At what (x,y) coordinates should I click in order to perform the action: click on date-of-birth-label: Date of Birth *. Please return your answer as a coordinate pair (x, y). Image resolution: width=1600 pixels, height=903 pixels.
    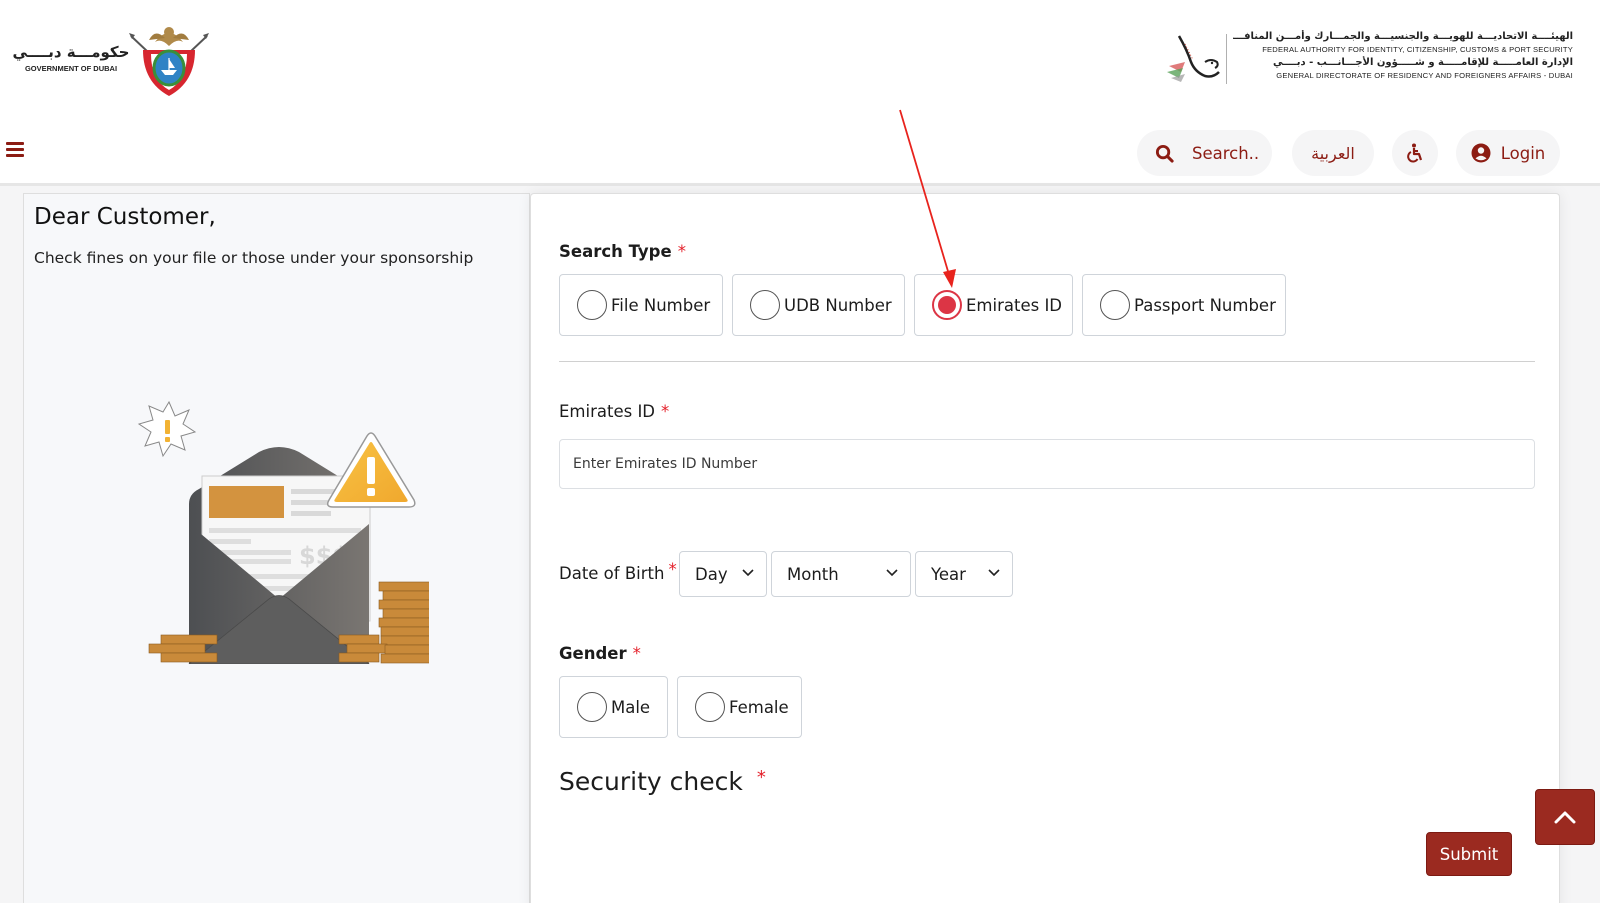
    Looking at the image, I should click on (618, 574).